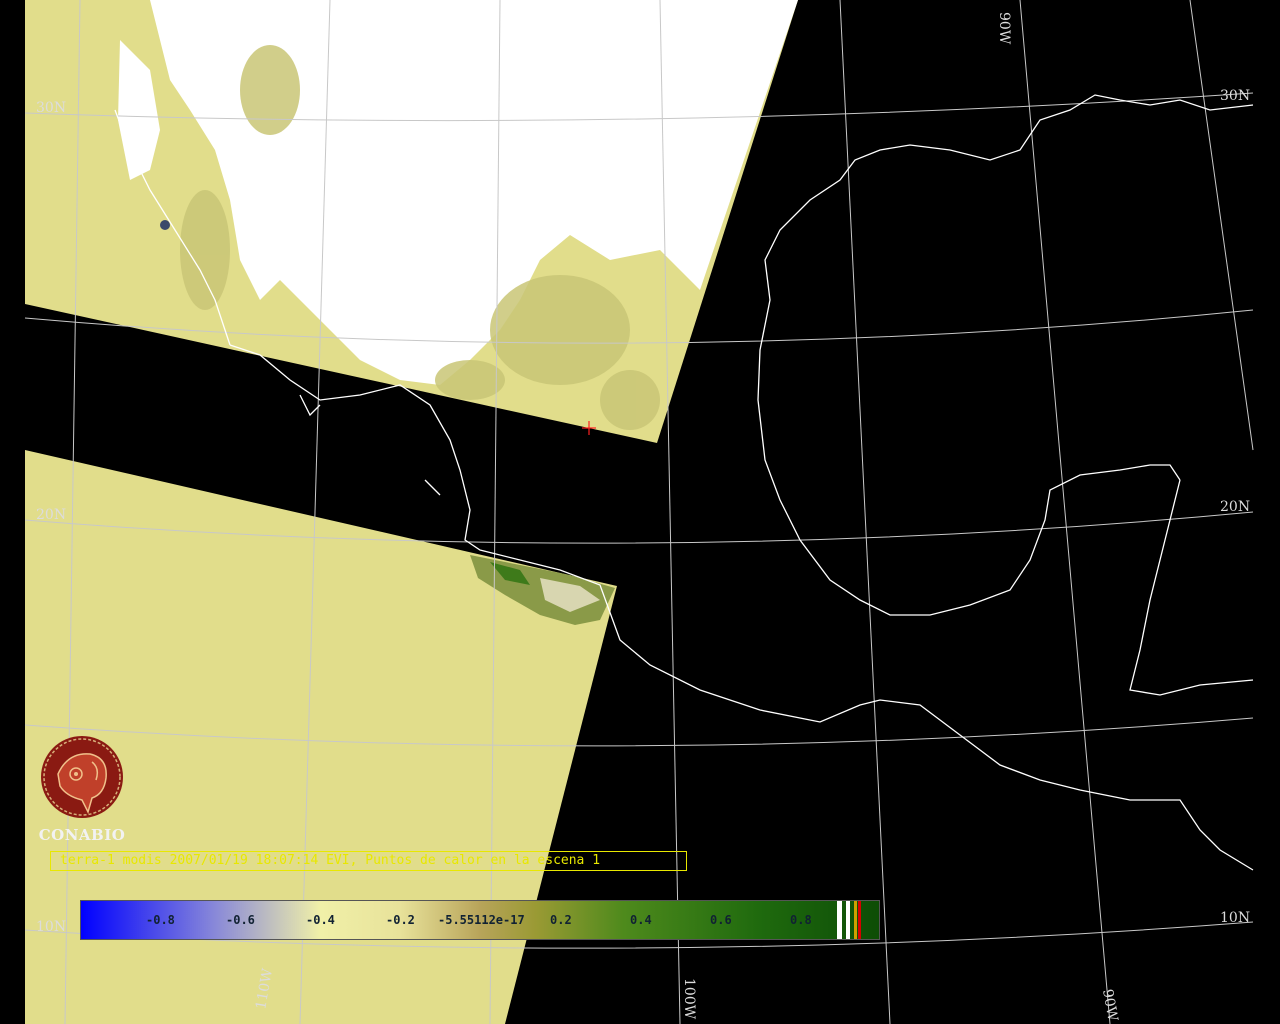  What do you see at coordinates (1235, 96) in the screenshot?
I see `lat-label-30n-right: 30N` at bounding box center [1235, 96].